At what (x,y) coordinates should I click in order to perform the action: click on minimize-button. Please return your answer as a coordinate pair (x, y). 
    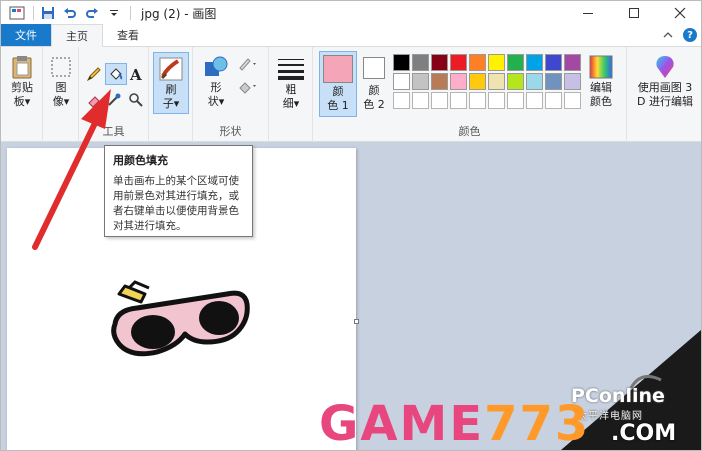
    Looking at the image, I should click on (588, 13).